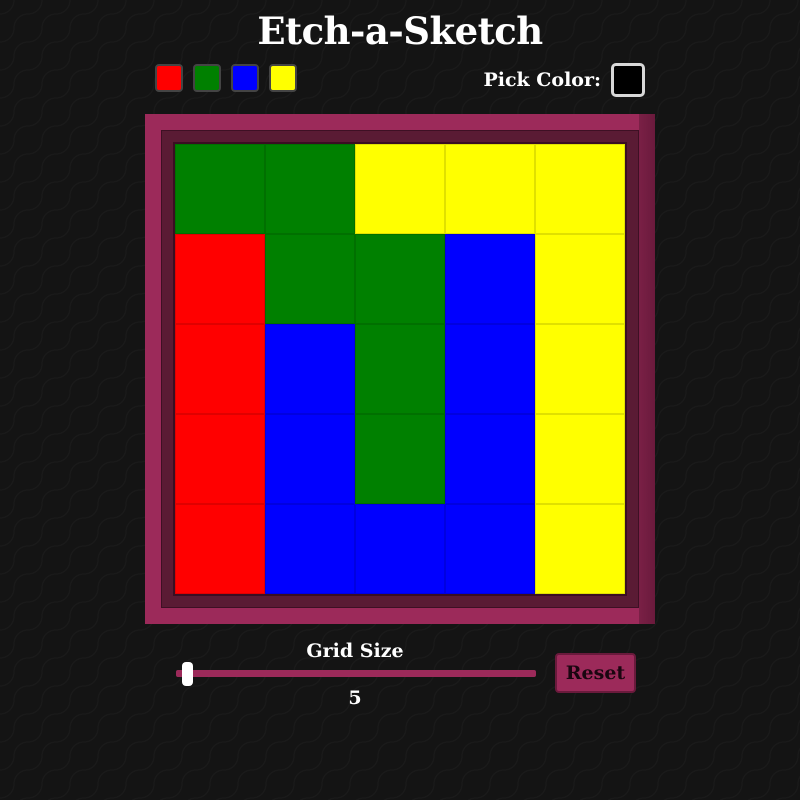  What do you see at coordinates (283, 78) in the screenshot?
I see `swatch-yellow` at bounding box center [283, 78].